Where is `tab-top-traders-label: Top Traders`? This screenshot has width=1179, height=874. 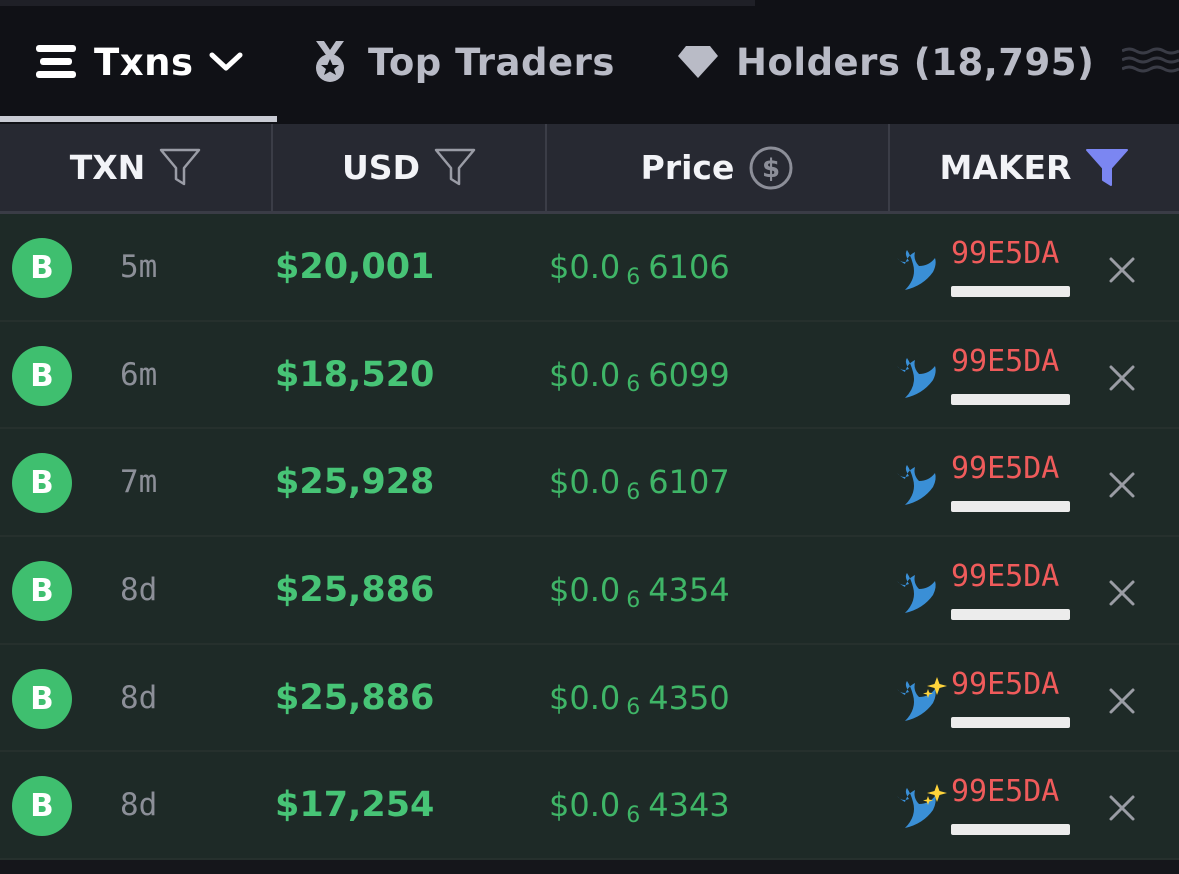
tab-top-traders-label: Top Traders is located at coordinates (491, 62).